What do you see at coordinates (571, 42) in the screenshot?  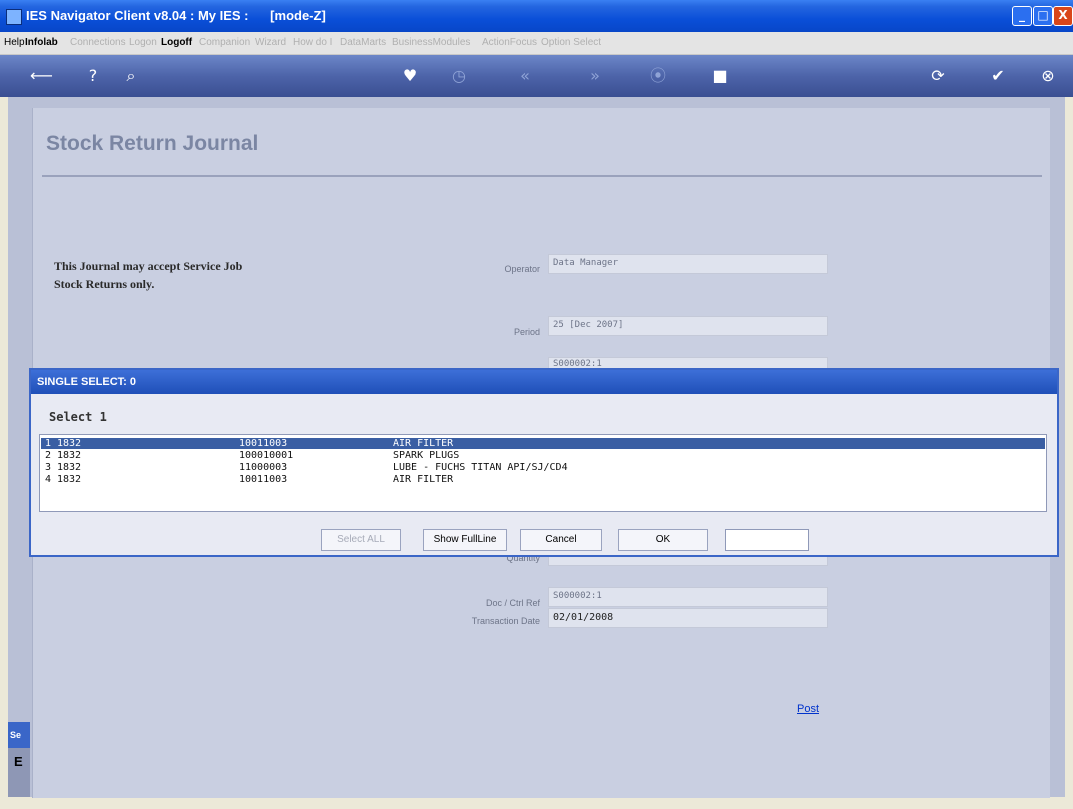 I see `menu-option-select: Option Select` at bounding box center [571, 42].